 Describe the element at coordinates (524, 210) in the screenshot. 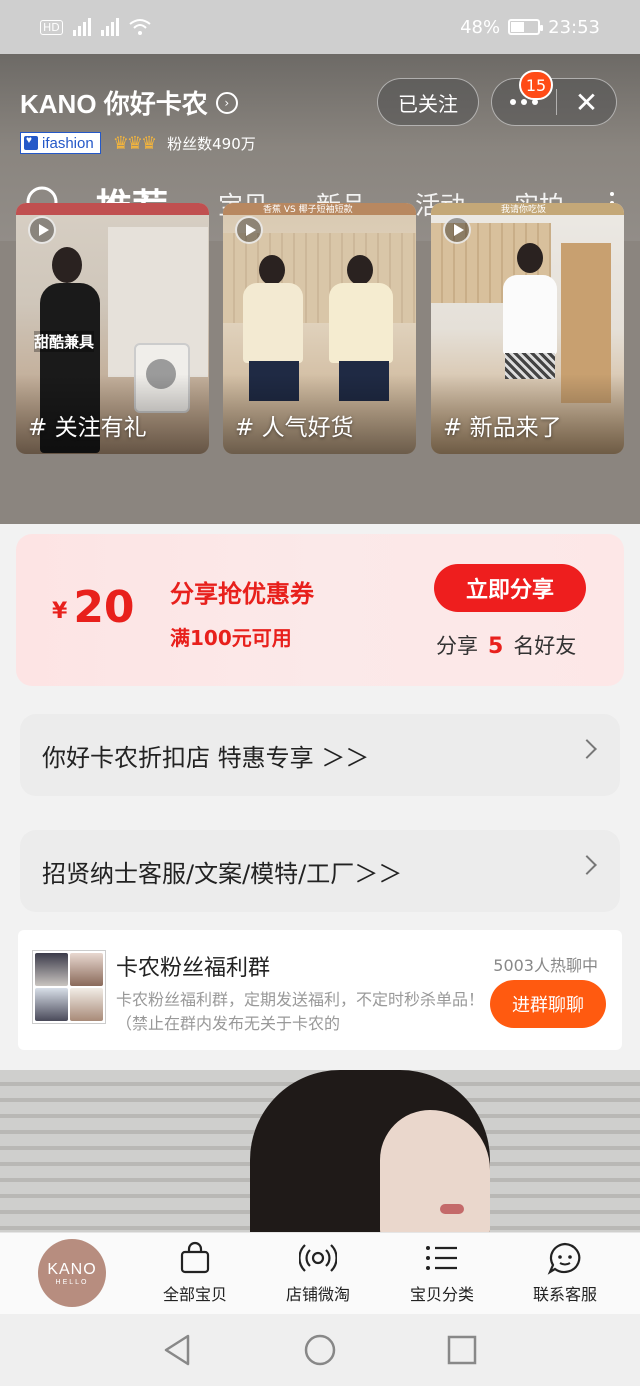

I see `video-overlay-text: 我请你吃饭` at that location.